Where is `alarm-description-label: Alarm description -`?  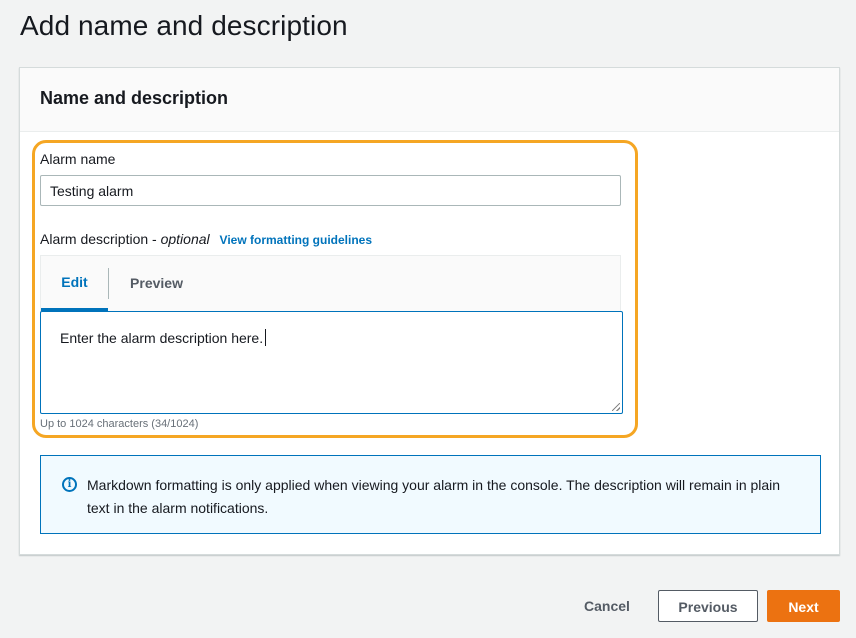
alarm-description-label: Alarm description - is located at coordinates (100, 239).